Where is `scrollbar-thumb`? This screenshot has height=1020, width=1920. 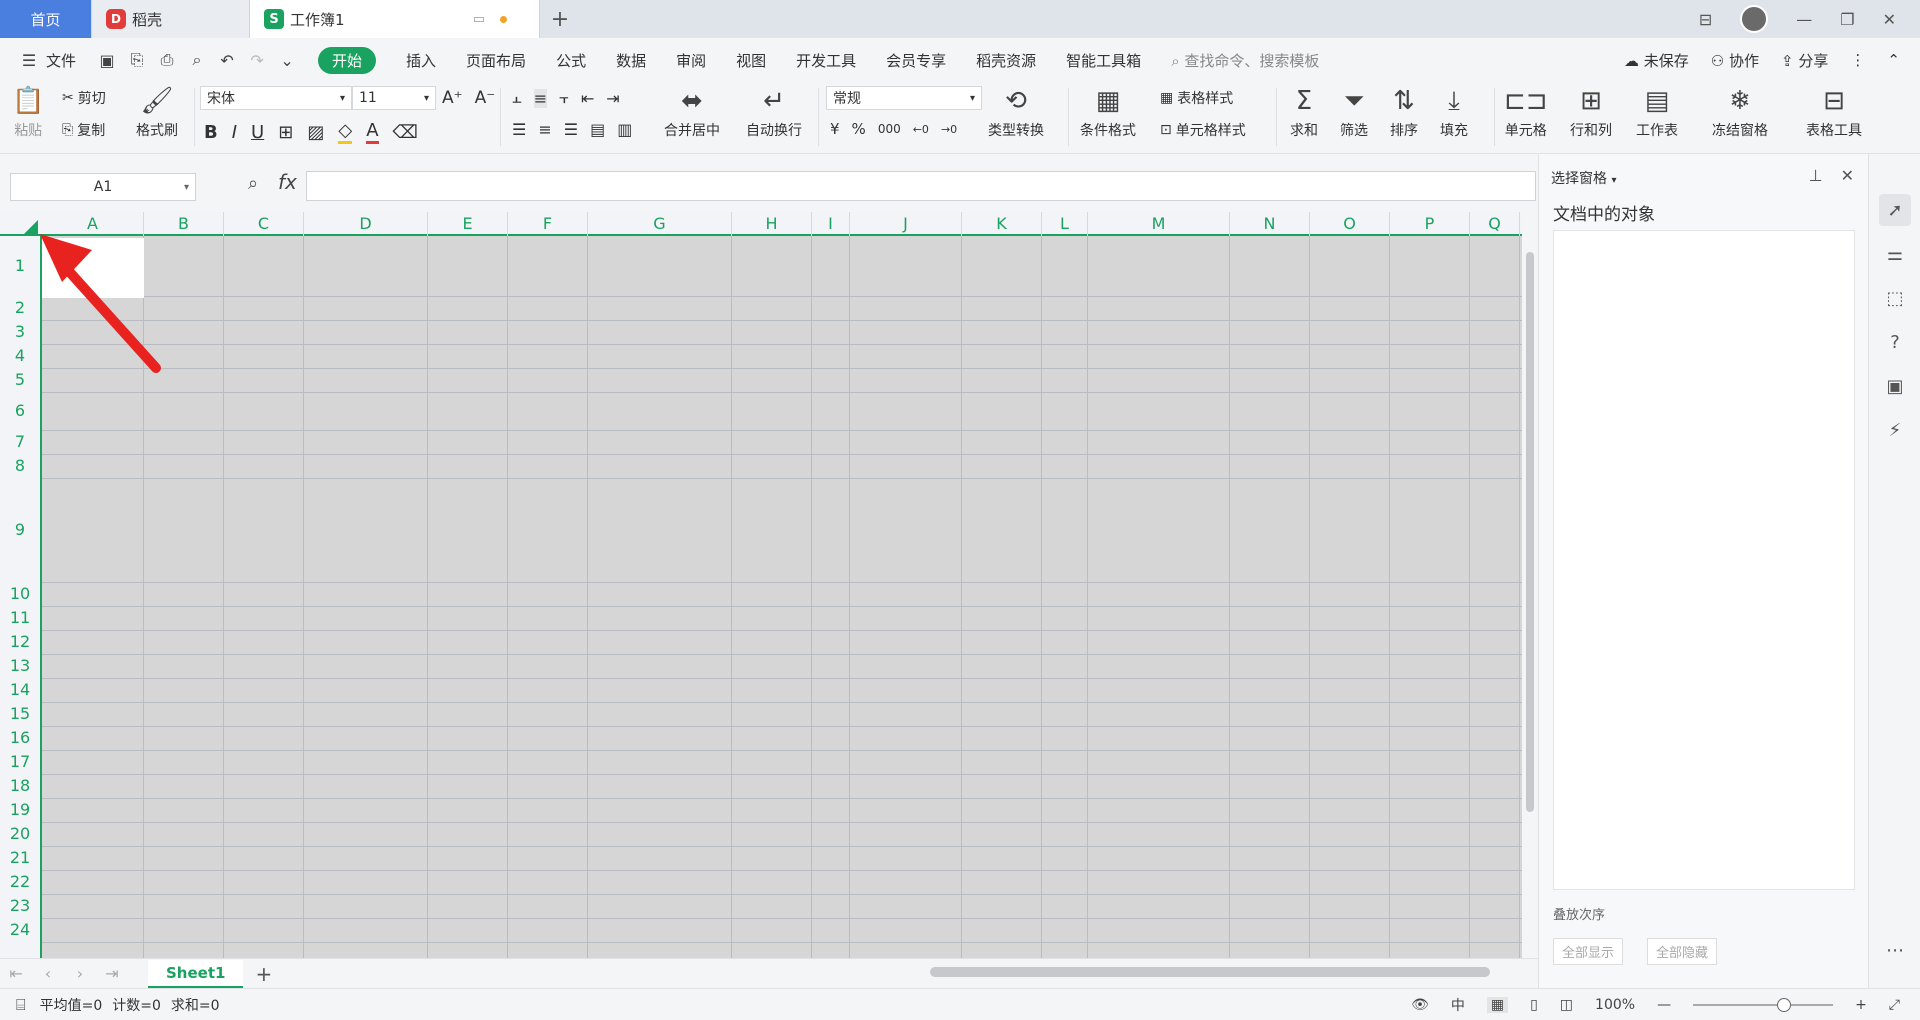
scrollbar-thumb is located at coordinates (1530, 532).